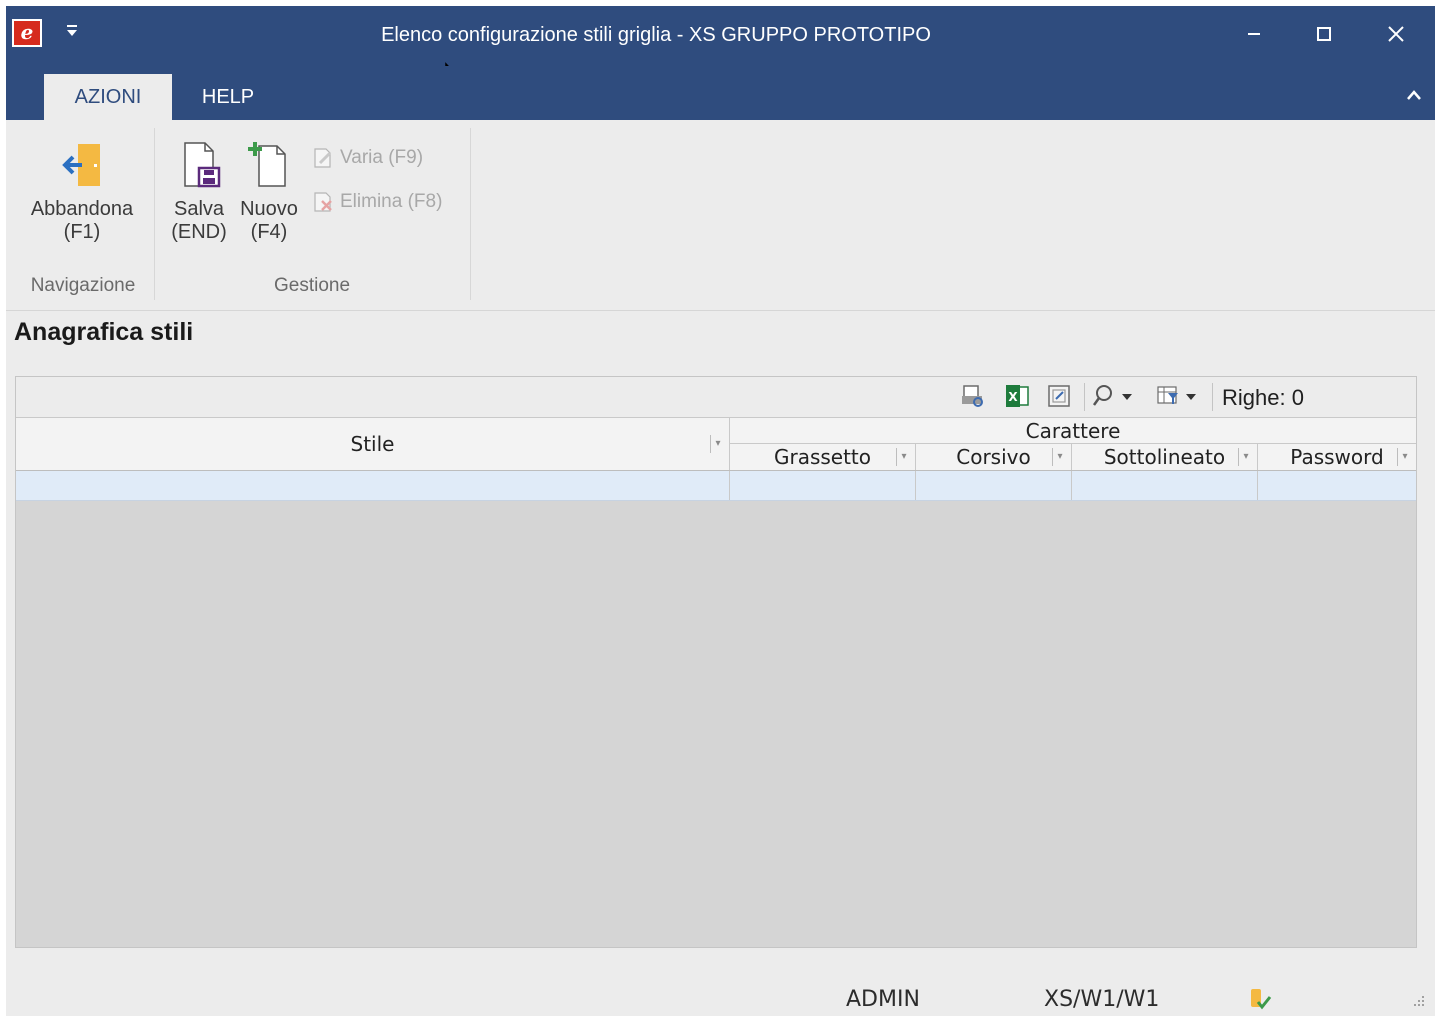  Describe the element at coordinates (269, 220) in the screenshot. I see `nuovo-label: Nuovo (F4)` at that location.